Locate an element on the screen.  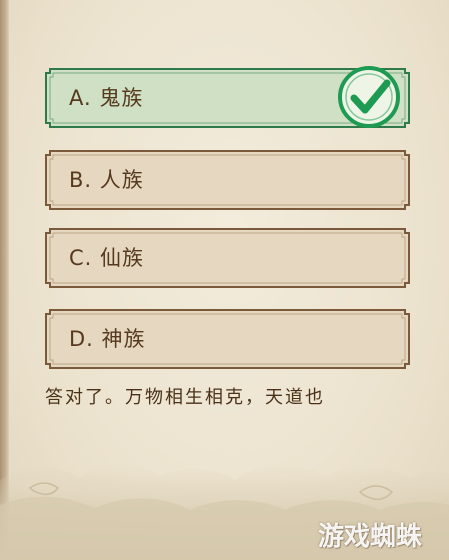
option-c: C. 仙族 is located at coordinates (227, 258).